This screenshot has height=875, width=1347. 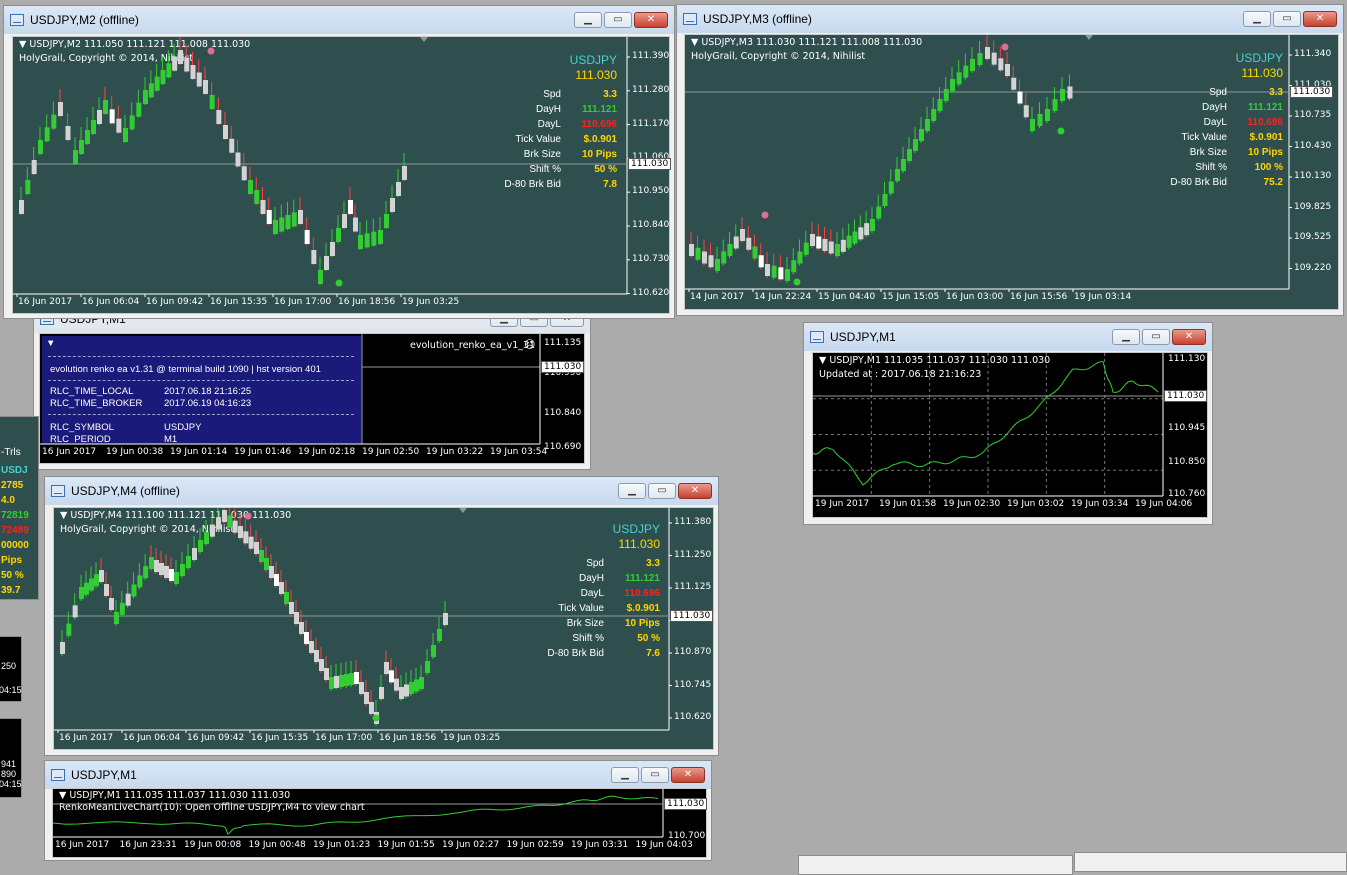 What do you see at coordinates (1039, 297) in the screenshot?
I see `x-tick-label: 16 Jun 15:56` at bounding box center [1039, 297].